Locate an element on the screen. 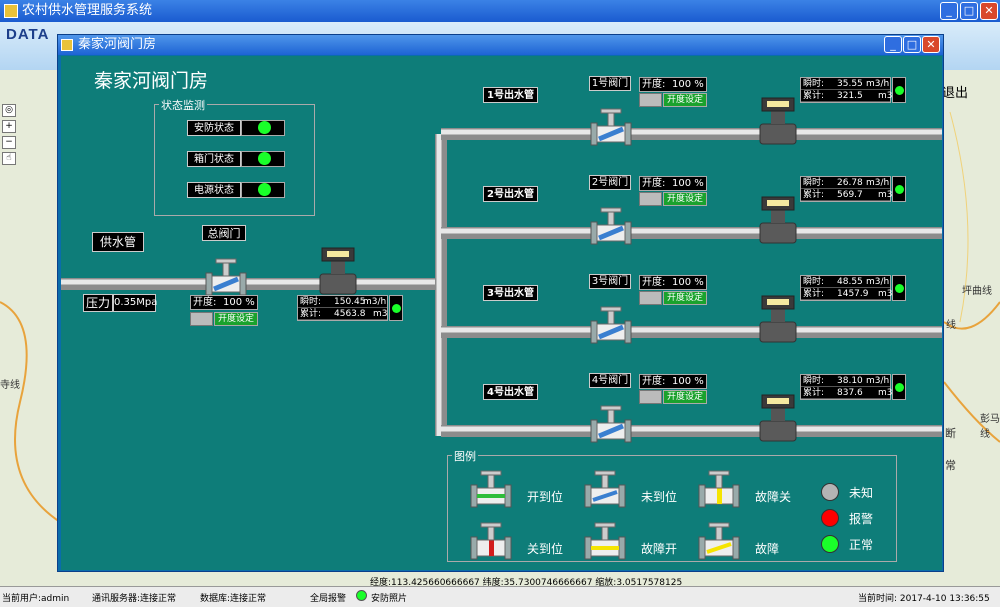 The width and height of the screenshot is (1000, 607). status-alarm: 全局报警 is located at coordinates (328, 599).